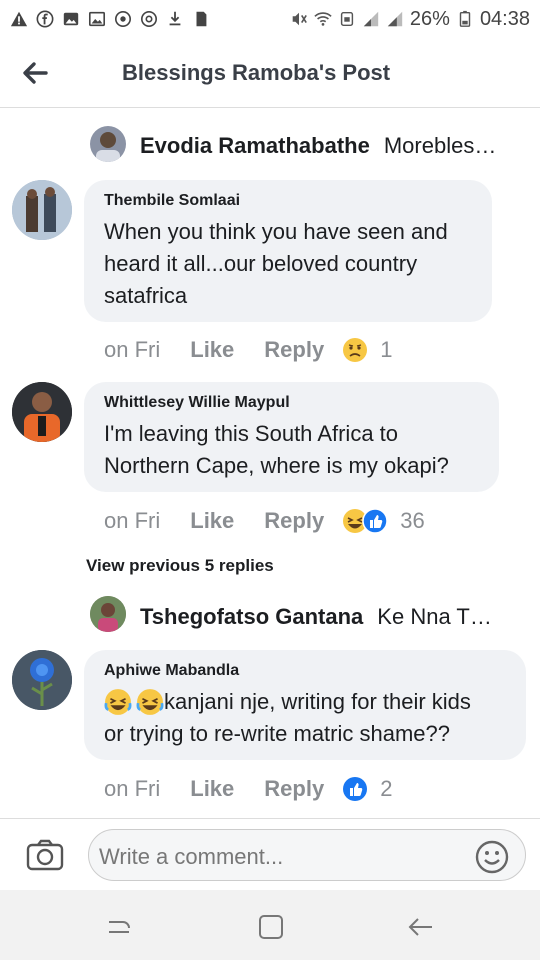 The height and width of the screenshot is (960, 540). What do you see at coordinates (288, 201) in the screenshot?
I see `comment-author: Thembile Somlaai` at bounding box center [288, 201].